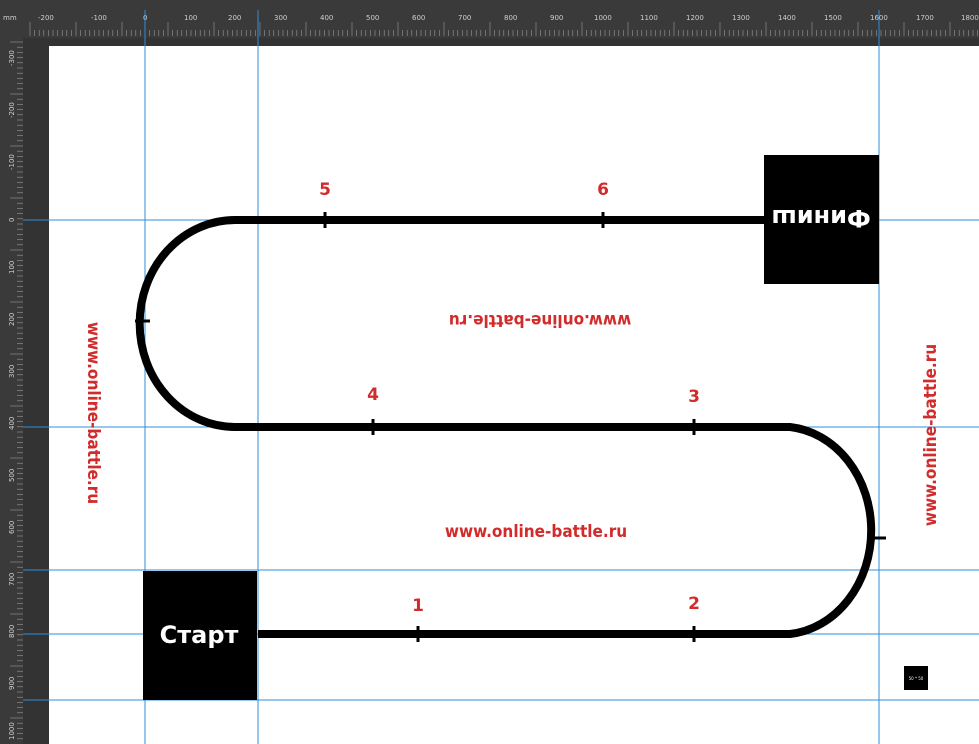 The width and height of the screenshot is (979, 744). What do you see at coordinates (741, 18) in the screenshot?
I see `ruler-tick-label: 1300` at bounding box center [741, 18].